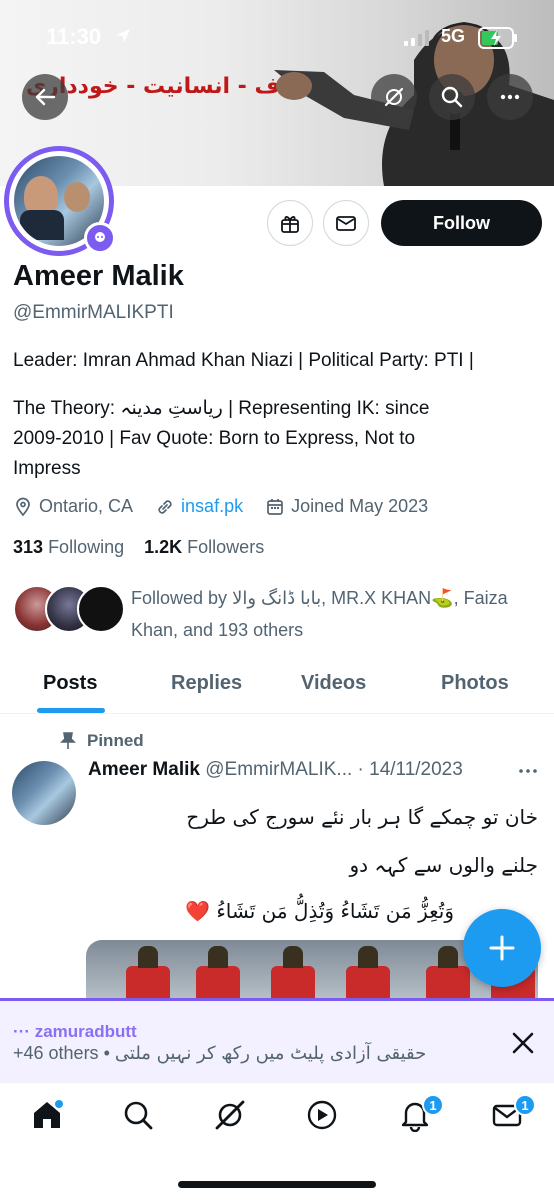  What do you see at coordinates (123, 36) in the screenshot?
I see `location-arrow-icon` at bounding box center [123, 36].